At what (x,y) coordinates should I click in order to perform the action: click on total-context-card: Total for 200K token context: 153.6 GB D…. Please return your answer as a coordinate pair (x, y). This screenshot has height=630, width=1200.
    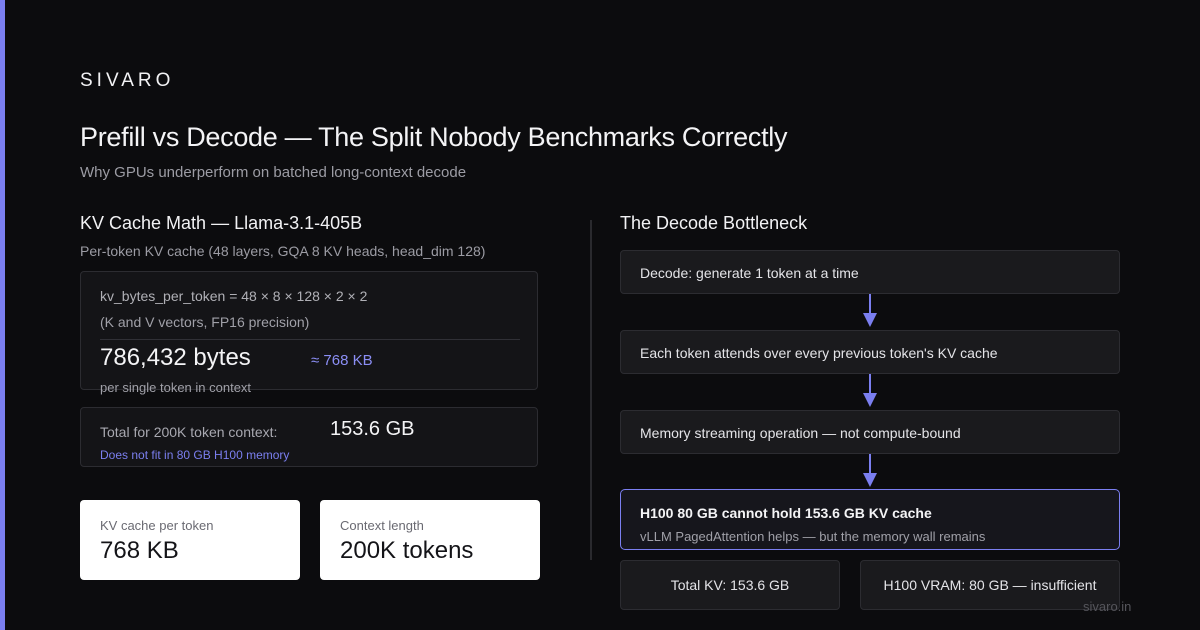
    Looking at the image, I should click on (309, 437).